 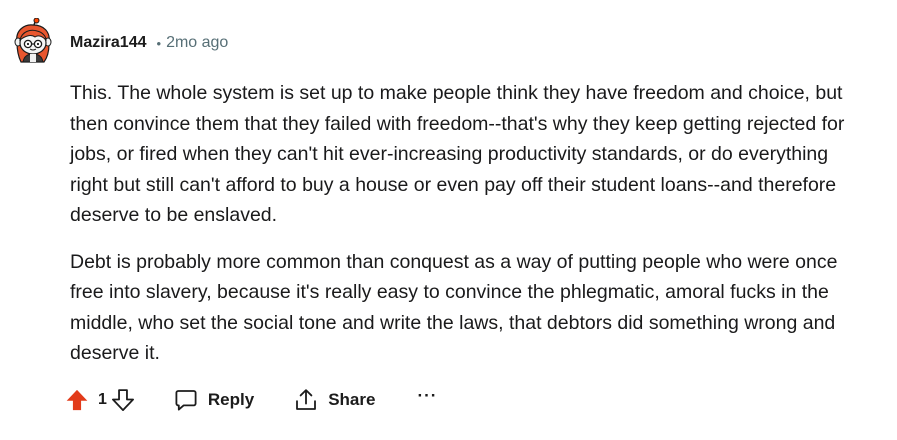 I want to click on arrow-down-outline-icon, so click(x=122, y=400).